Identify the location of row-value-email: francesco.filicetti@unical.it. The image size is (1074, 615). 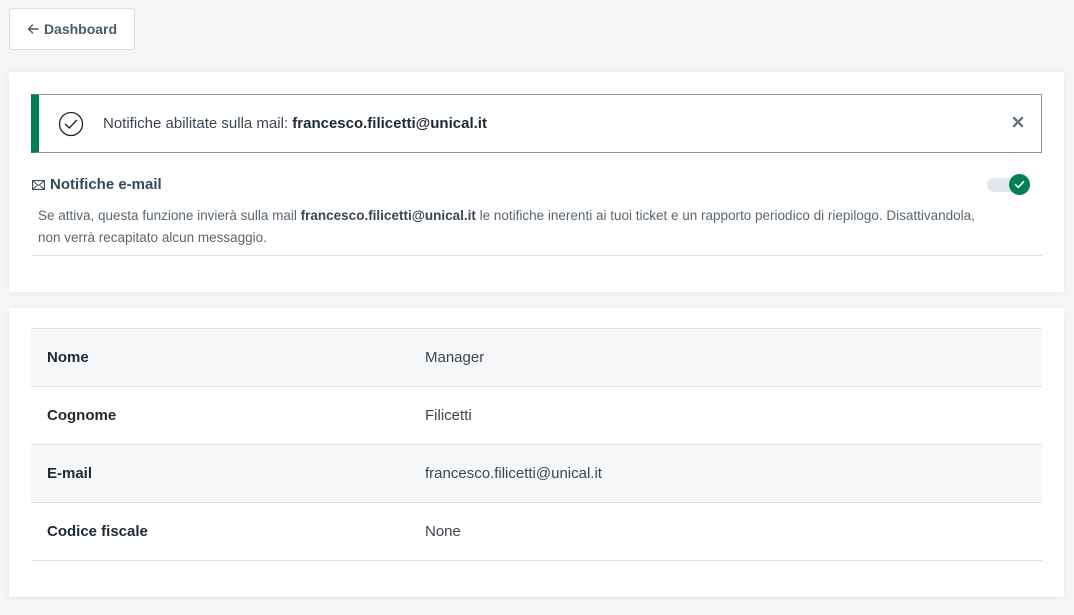
(733, 473).